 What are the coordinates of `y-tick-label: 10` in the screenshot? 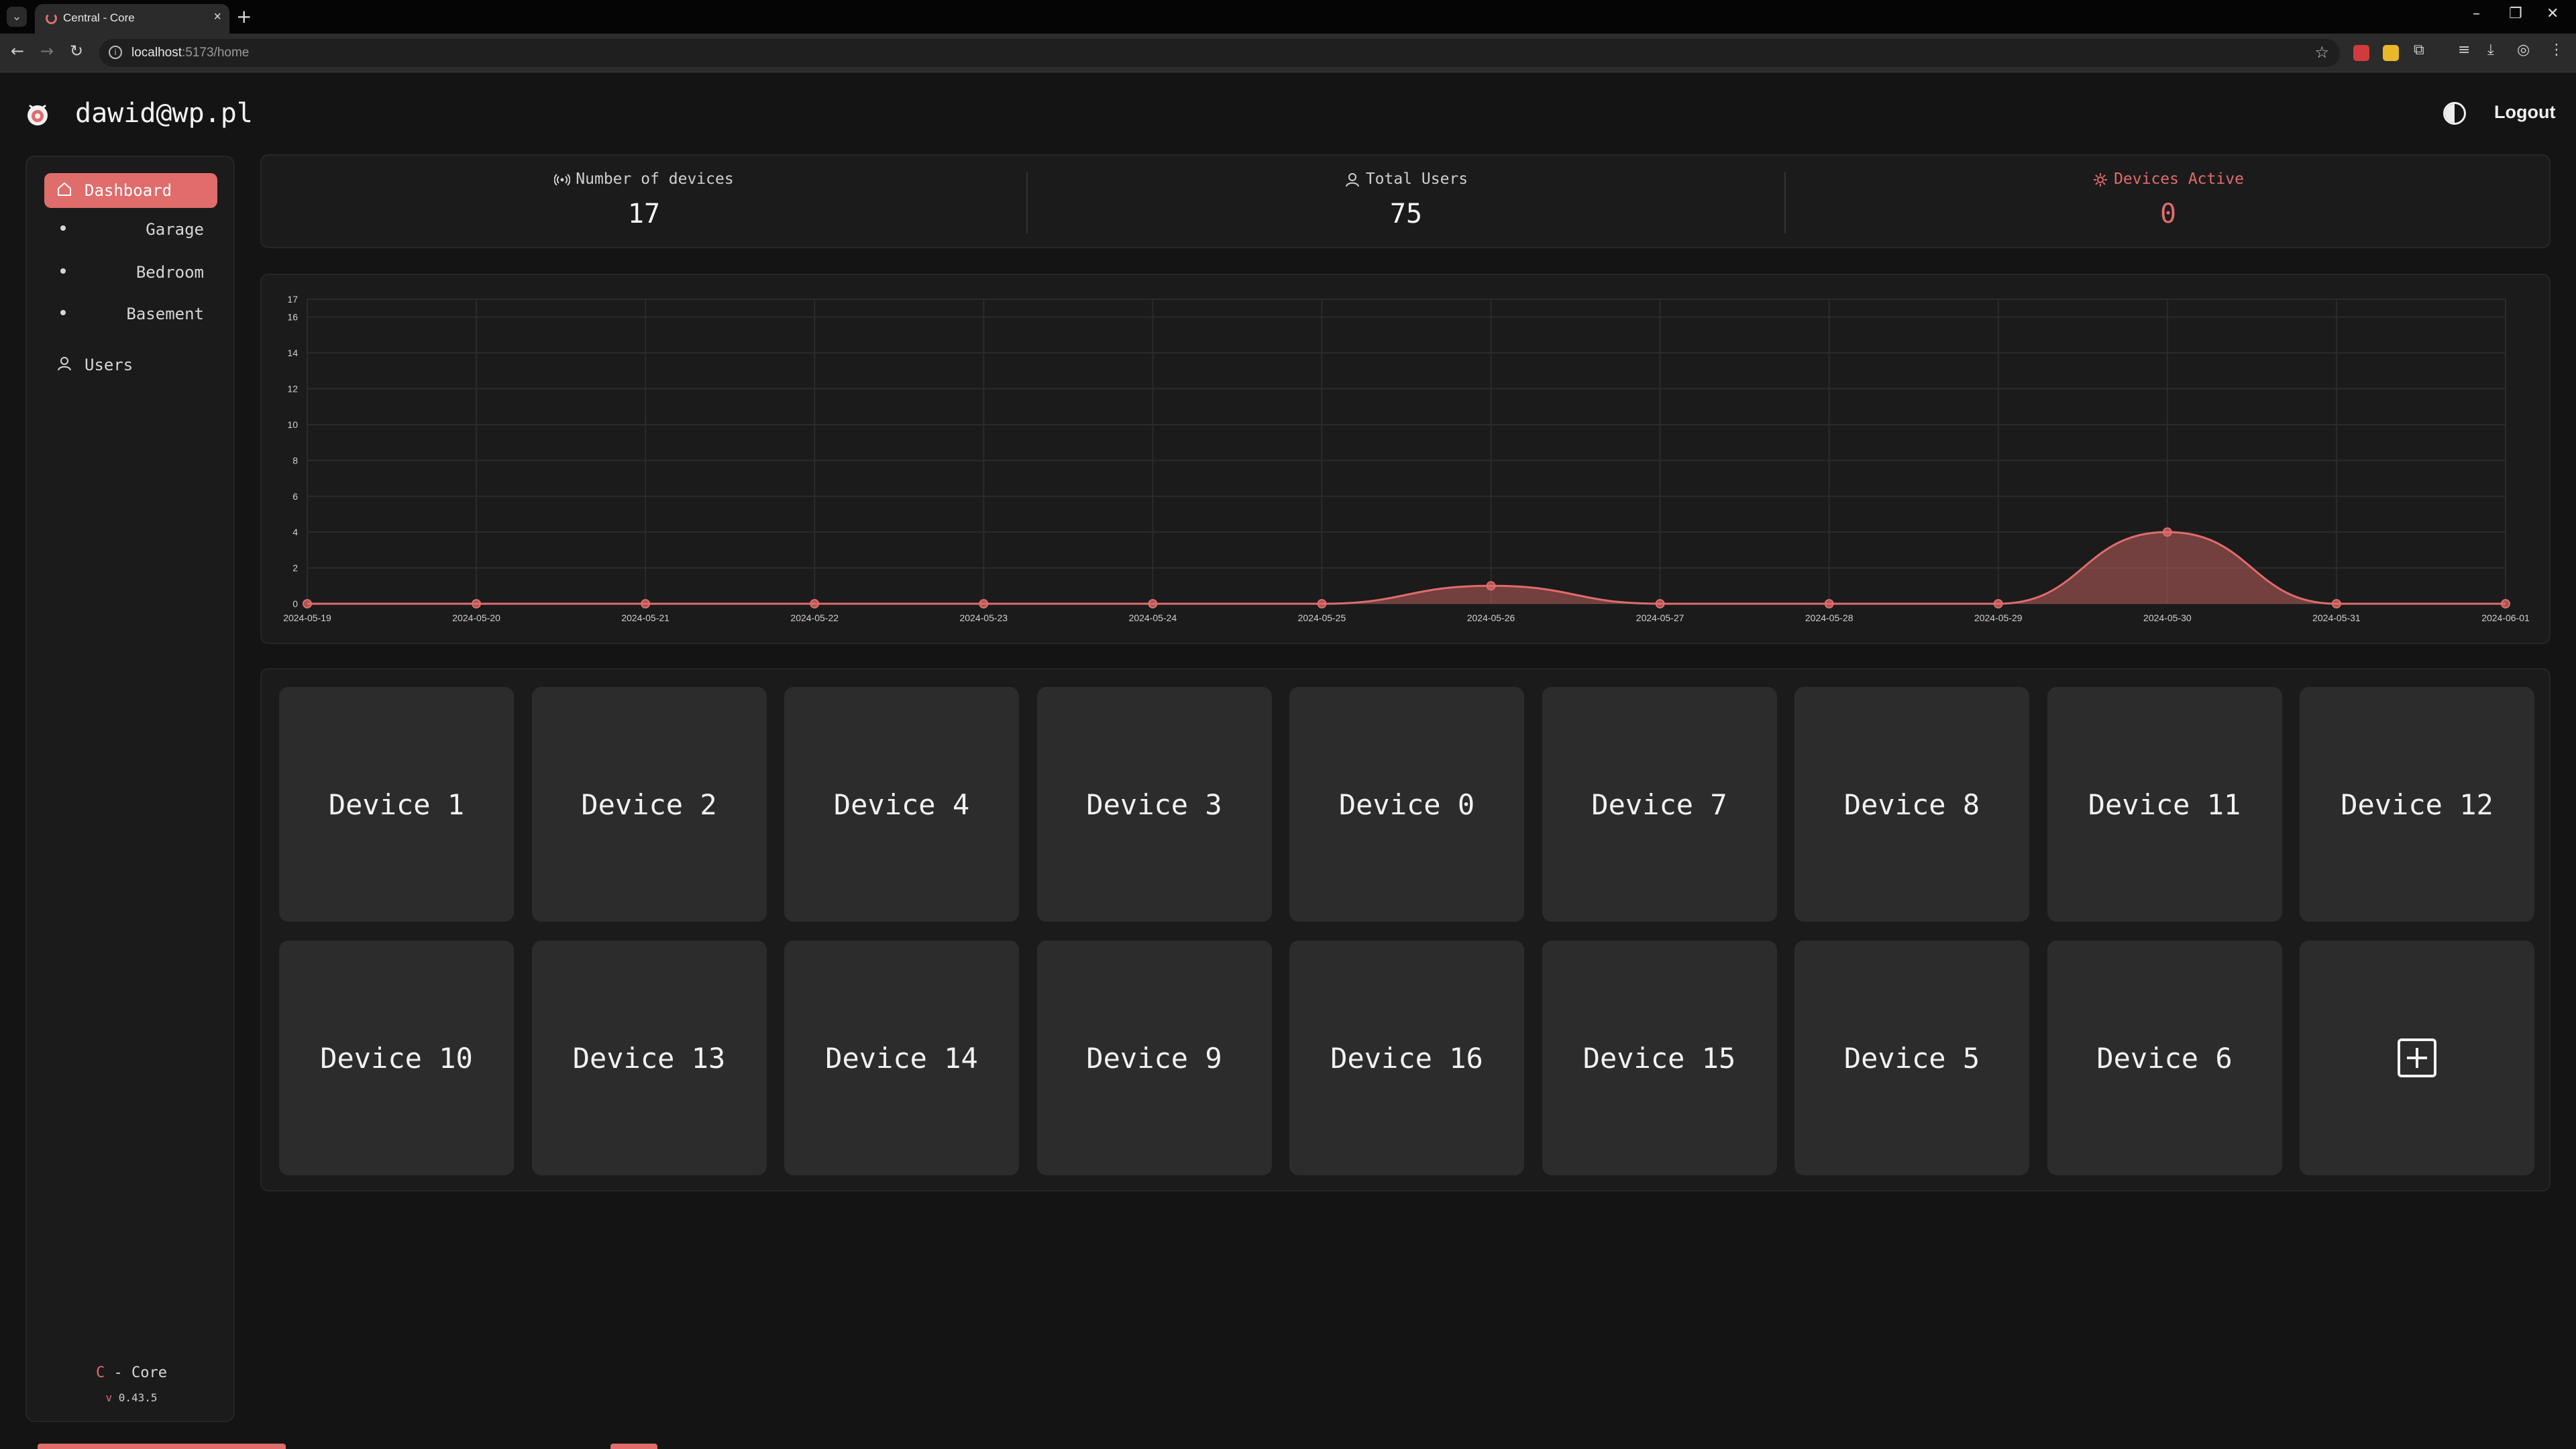 It's located at (292, 424).